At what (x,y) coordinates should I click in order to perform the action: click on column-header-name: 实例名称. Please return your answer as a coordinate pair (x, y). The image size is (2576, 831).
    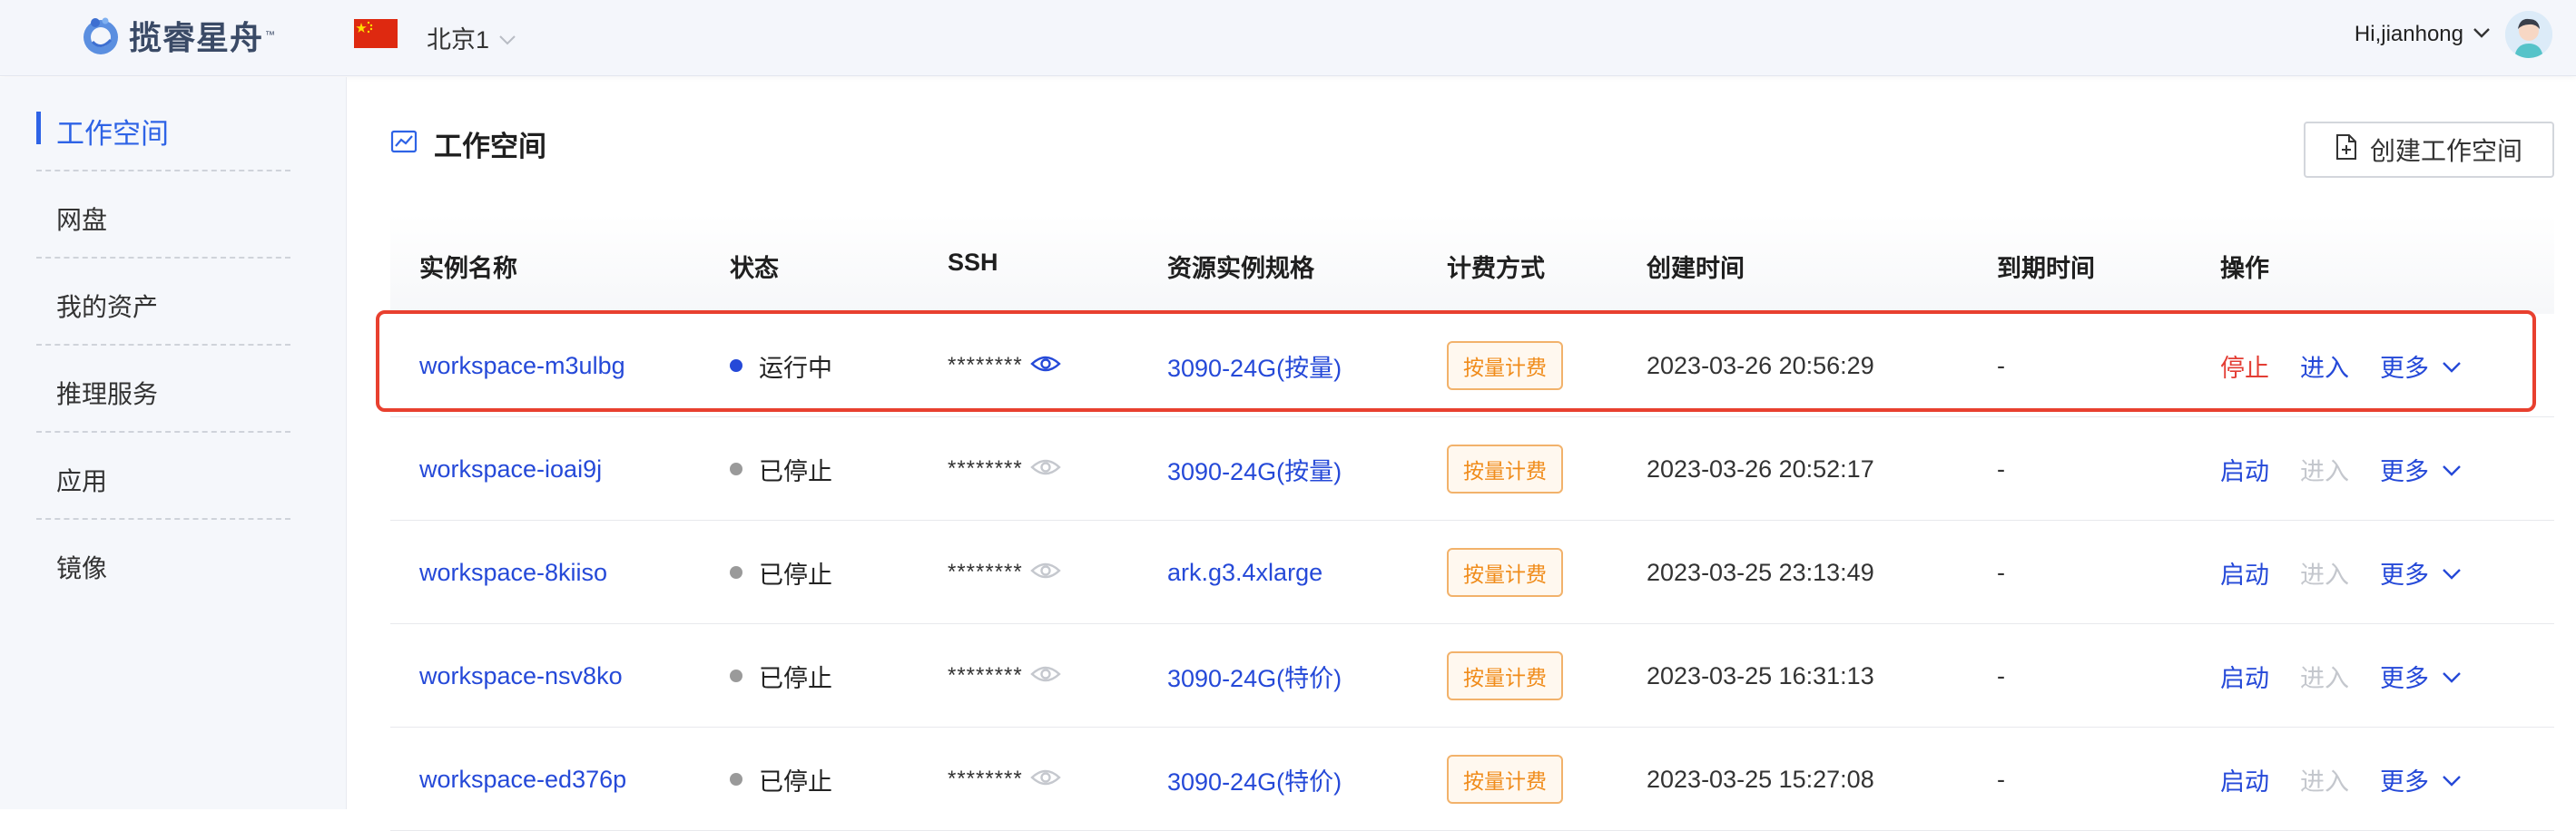
    Looking at the image, I should click on (468, 268).